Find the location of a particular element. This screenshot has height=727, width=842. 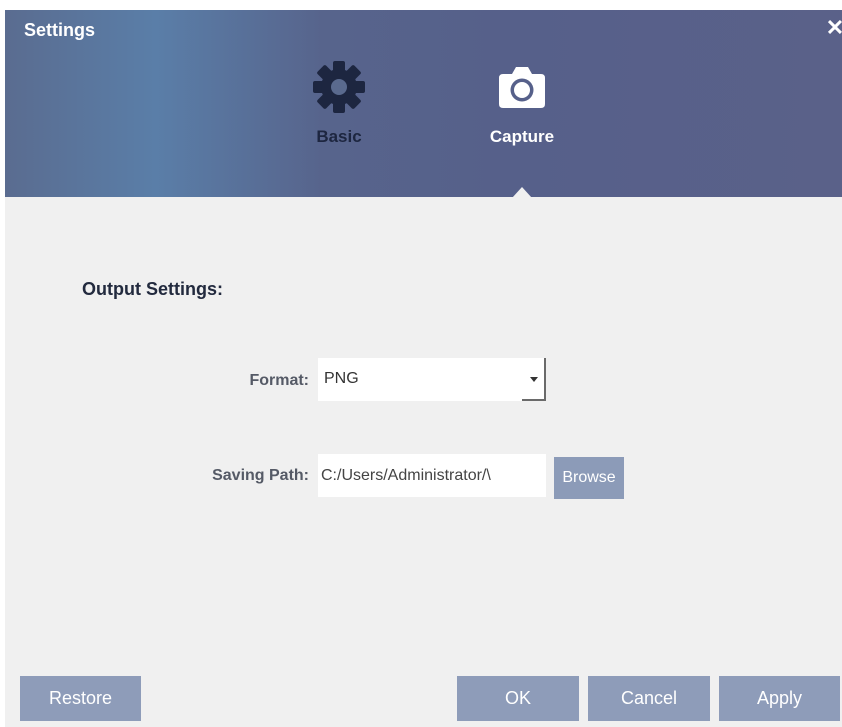

tab-capture: Capture is located at coordinates (522, 103).